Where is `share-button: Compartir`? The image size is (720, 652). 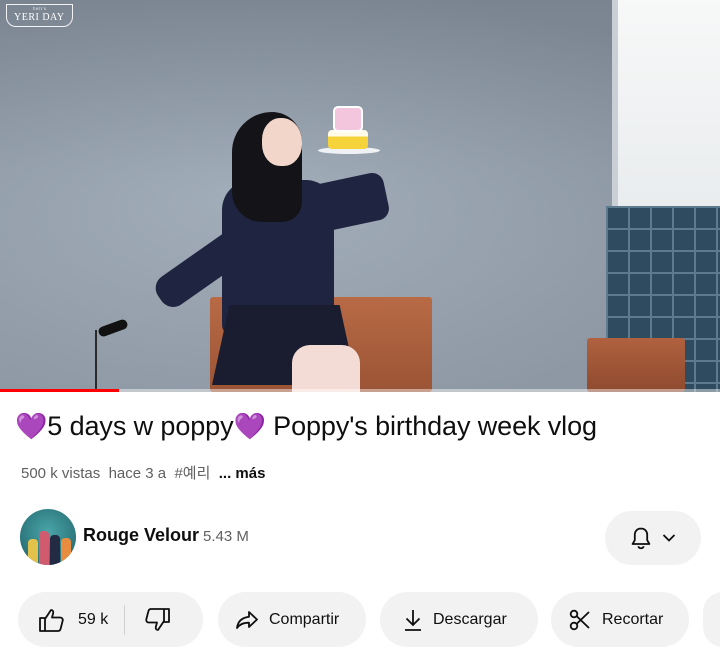
share-button: Compartir is located at coordinates (292, 619).